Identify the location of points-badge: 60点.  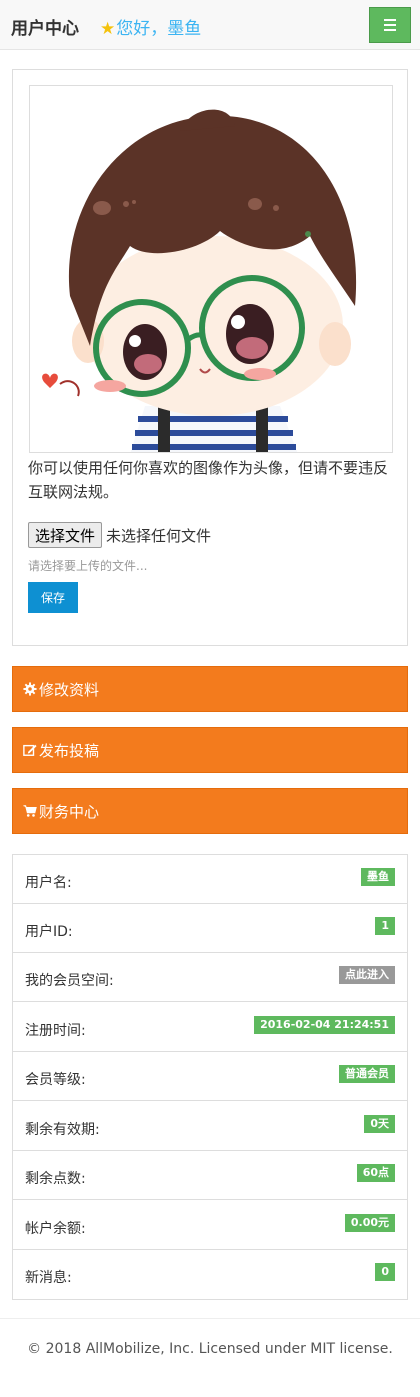
(375, 1173).